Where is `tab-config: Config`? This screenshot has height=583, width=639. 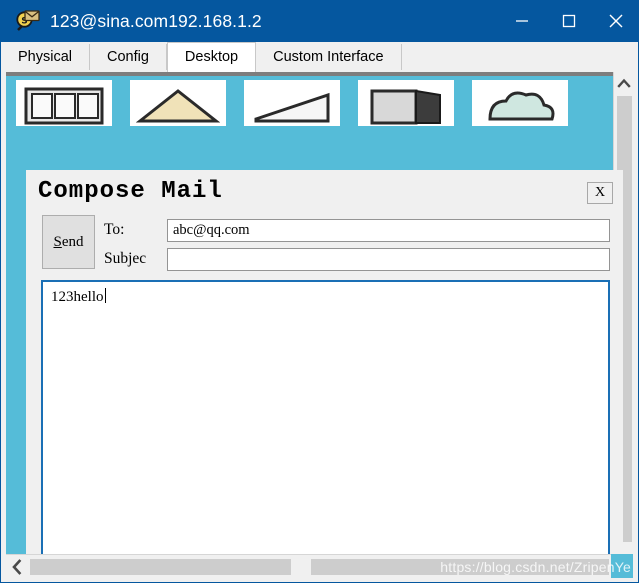 tab-config: Config is located at coordinates (128, 57).